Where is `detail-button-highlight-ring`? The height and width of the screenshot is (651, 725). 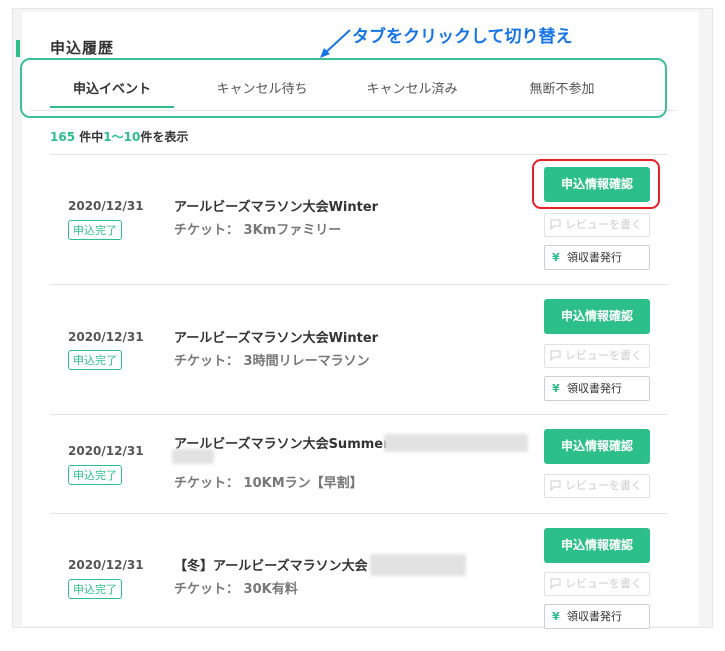 detail-button-highlight-ring is located at coordinates (596, 184).